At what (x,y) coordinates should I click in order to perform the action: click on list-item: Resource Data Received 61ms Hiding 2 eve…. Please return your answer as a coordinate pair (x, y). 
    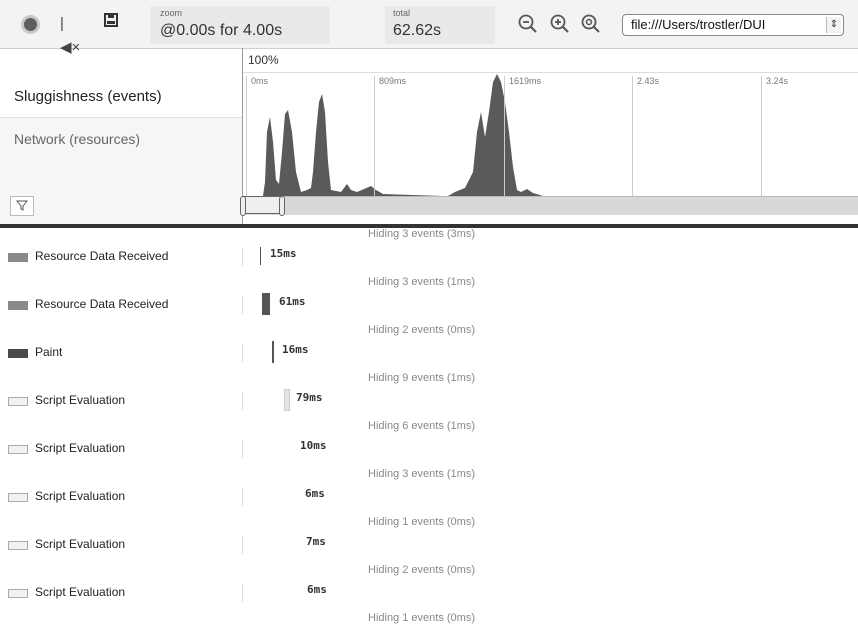
    Looking at the image, I should click on (429, 314).